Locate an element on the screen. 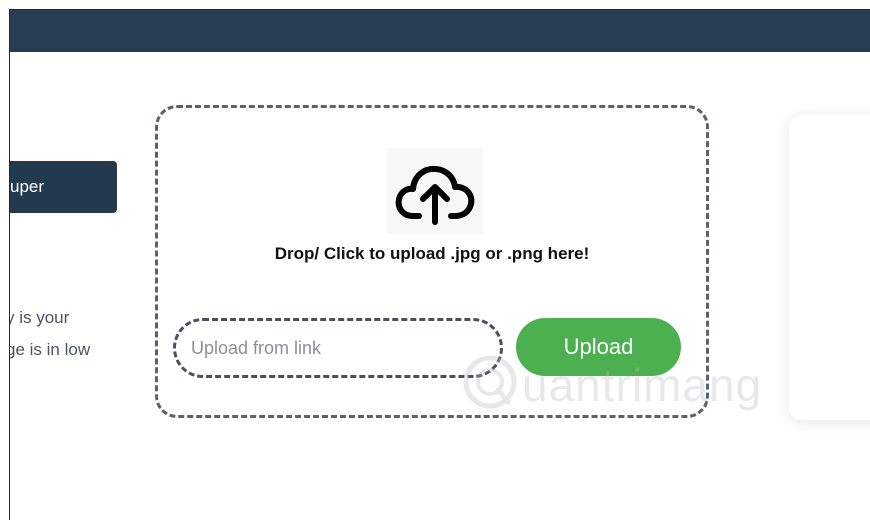  cloud-upload-icon is located at coordinates (435, 191).